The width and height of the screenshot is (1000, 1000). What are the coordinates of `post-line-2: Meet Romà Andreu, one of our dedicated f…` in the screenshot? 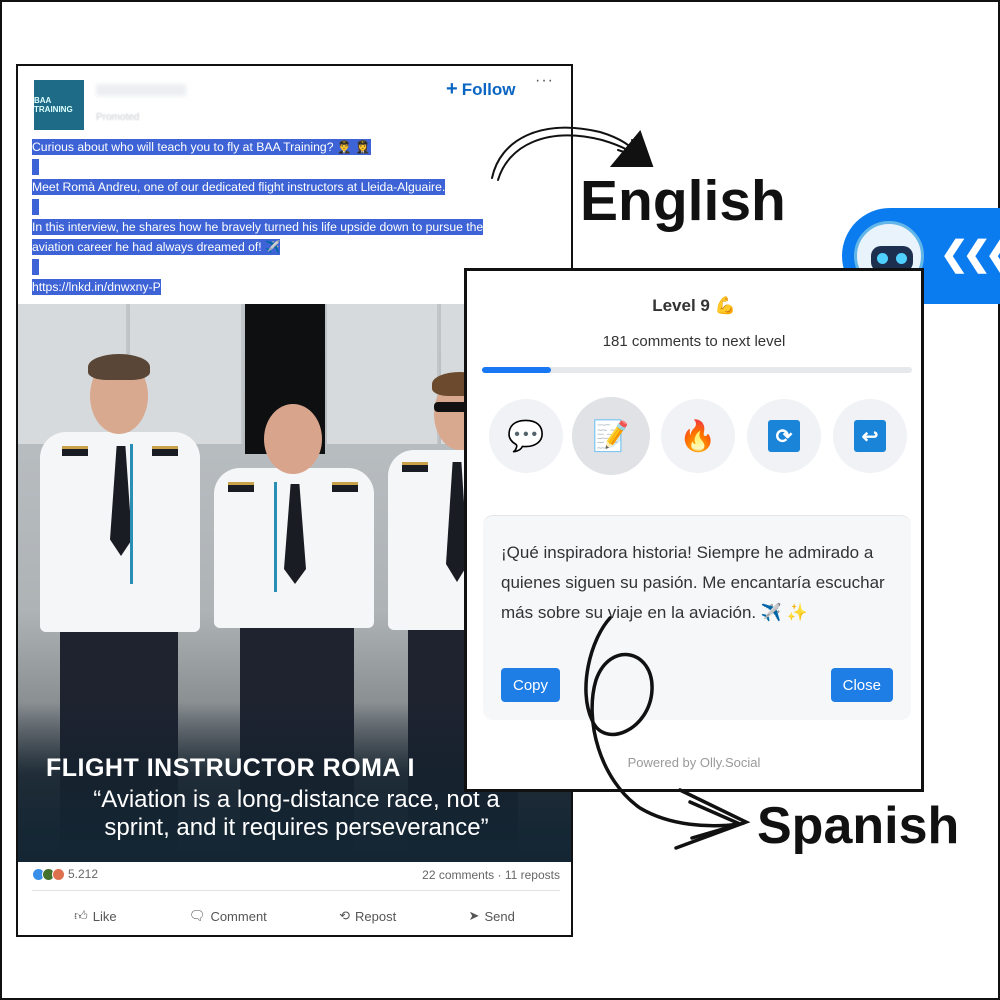 It's located at (239, 187).